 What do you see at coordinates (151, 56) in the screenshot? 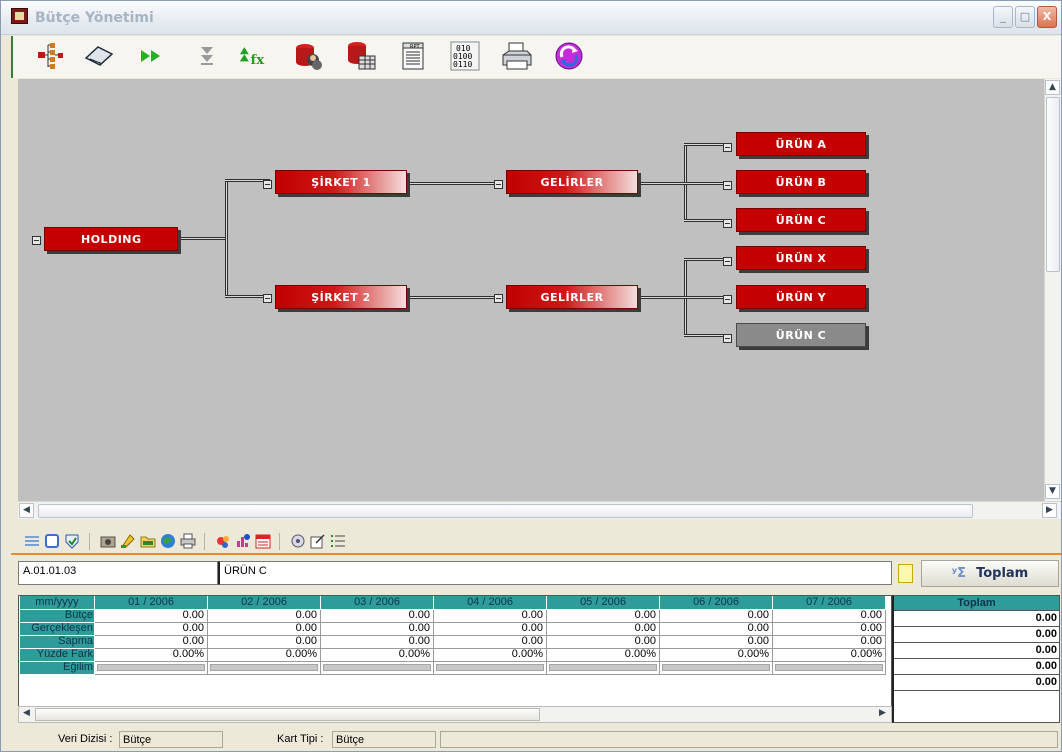
I see `fast-forward-icon` at bounding box center [151, 56].